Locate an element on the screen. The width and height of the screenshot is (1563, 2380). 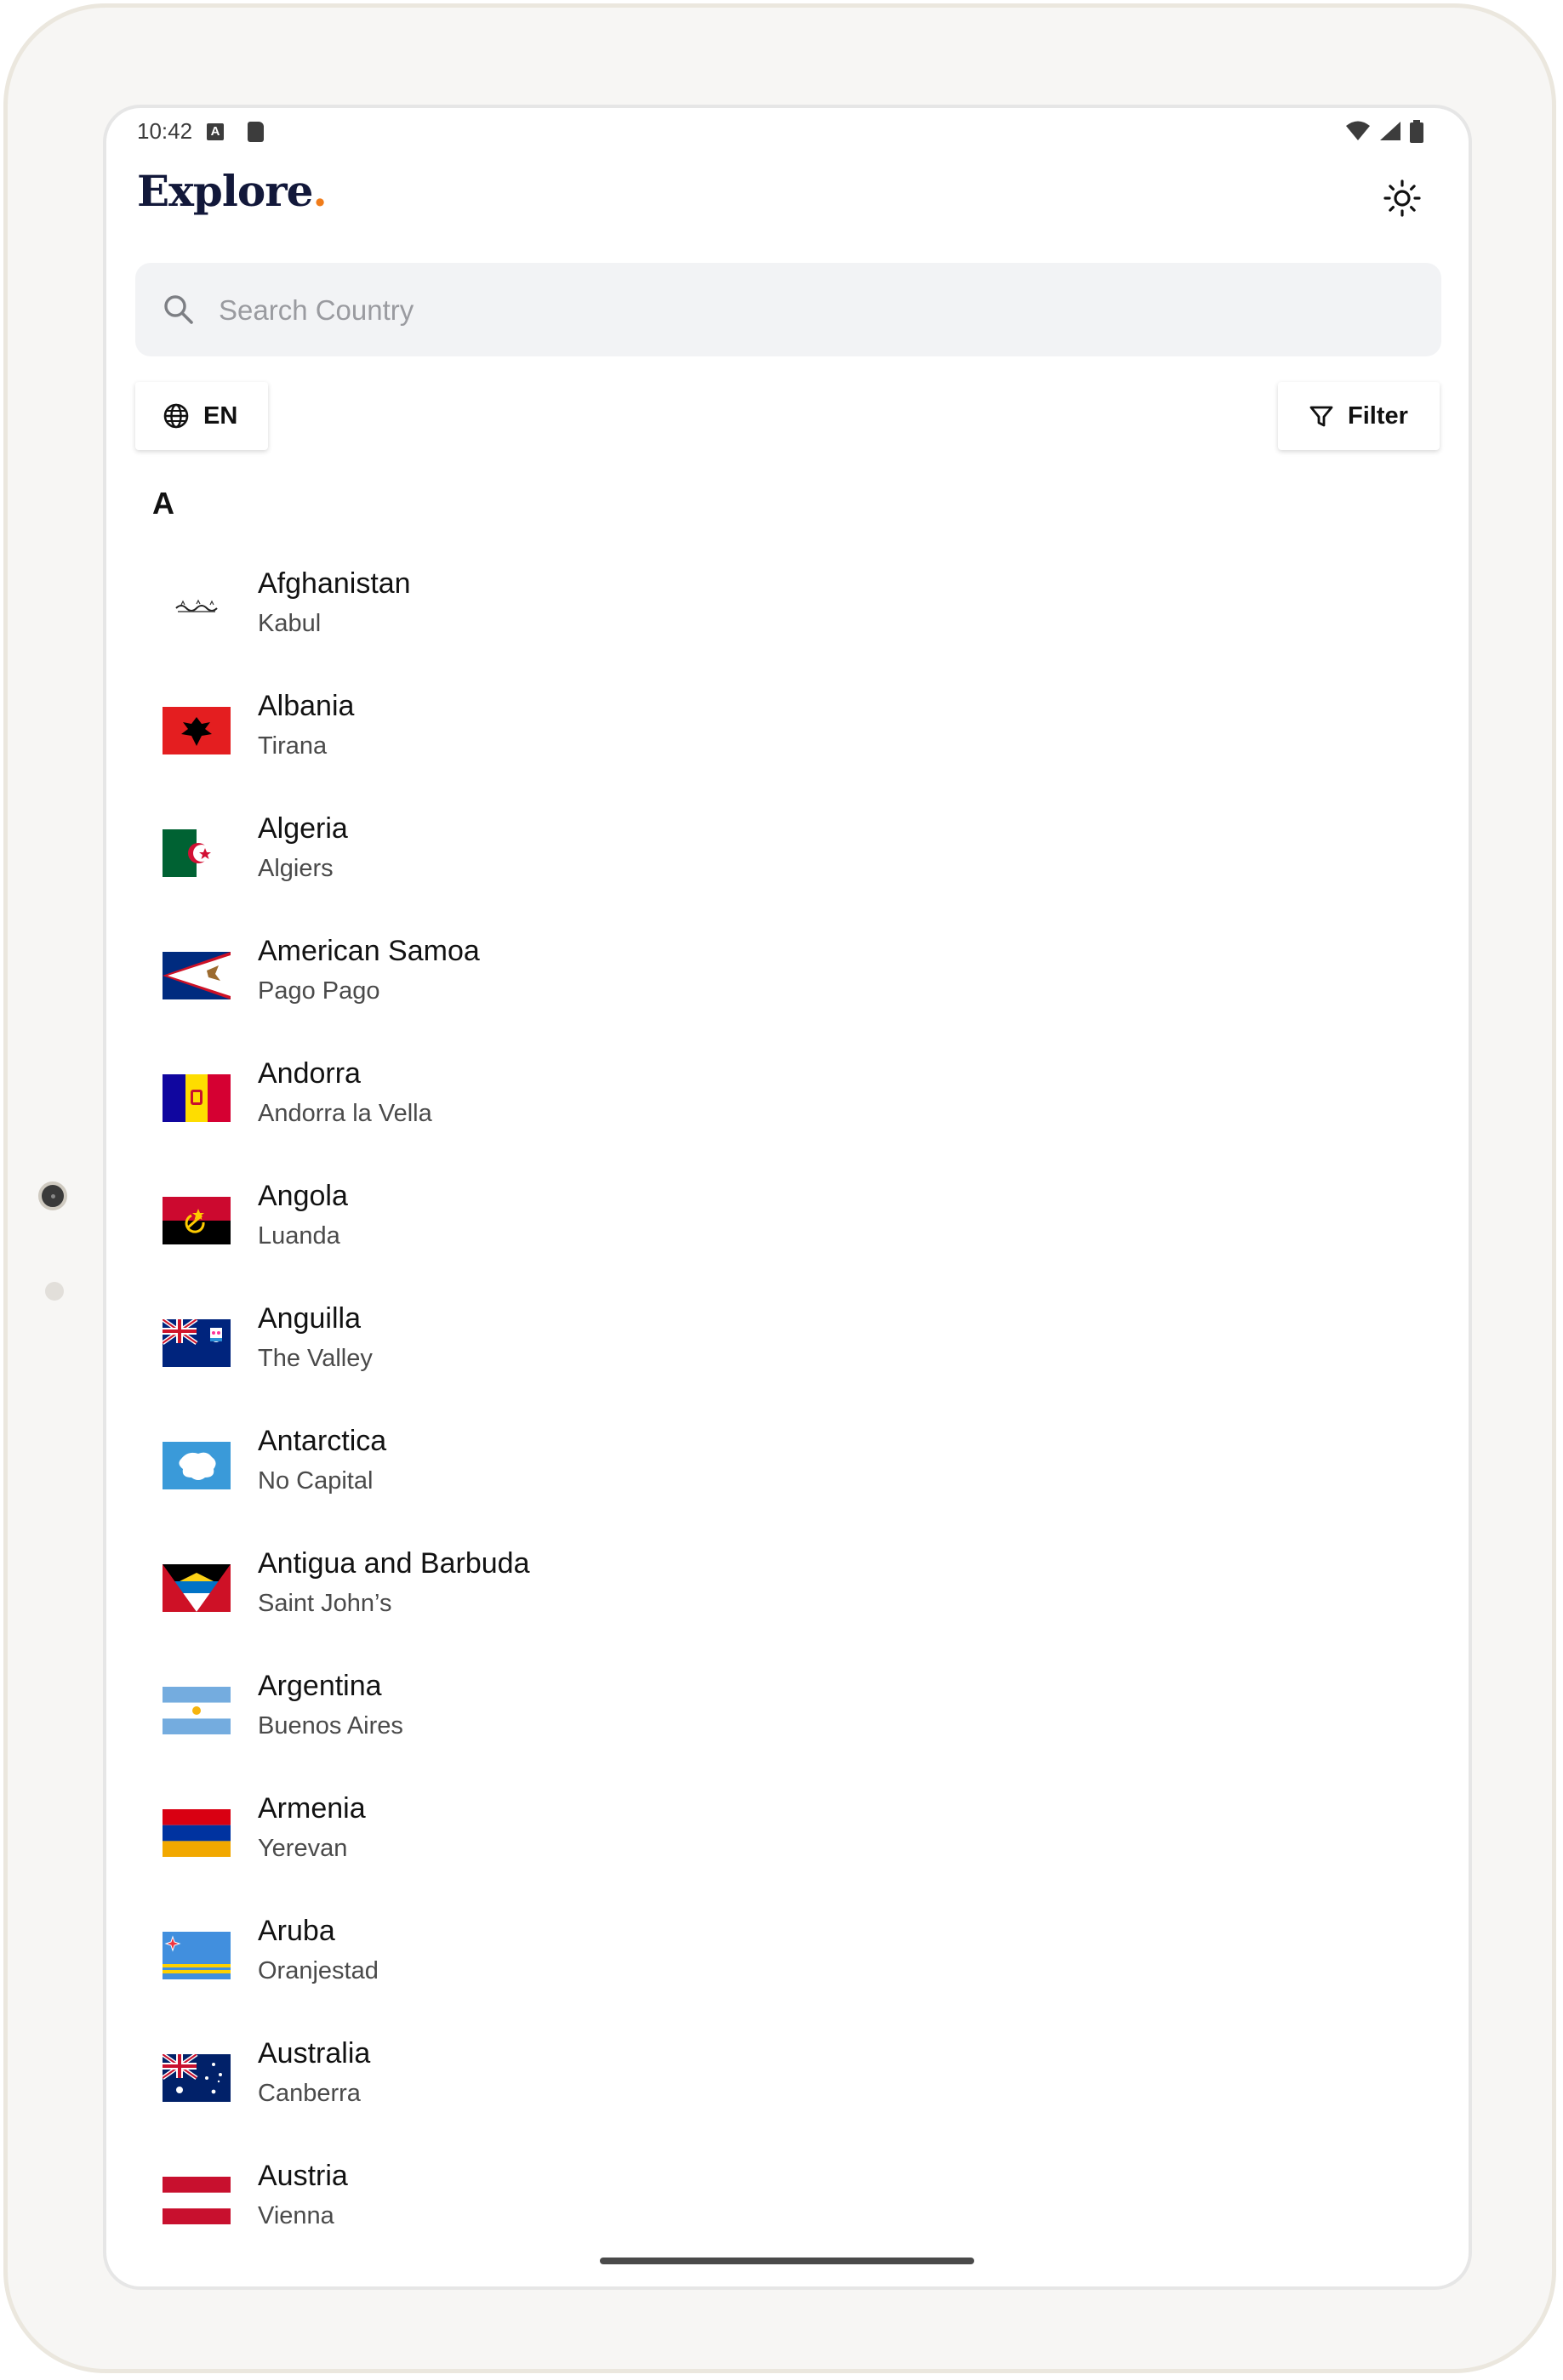
country-capital: Andorra la Vella is located at coordinates (345, 1113).